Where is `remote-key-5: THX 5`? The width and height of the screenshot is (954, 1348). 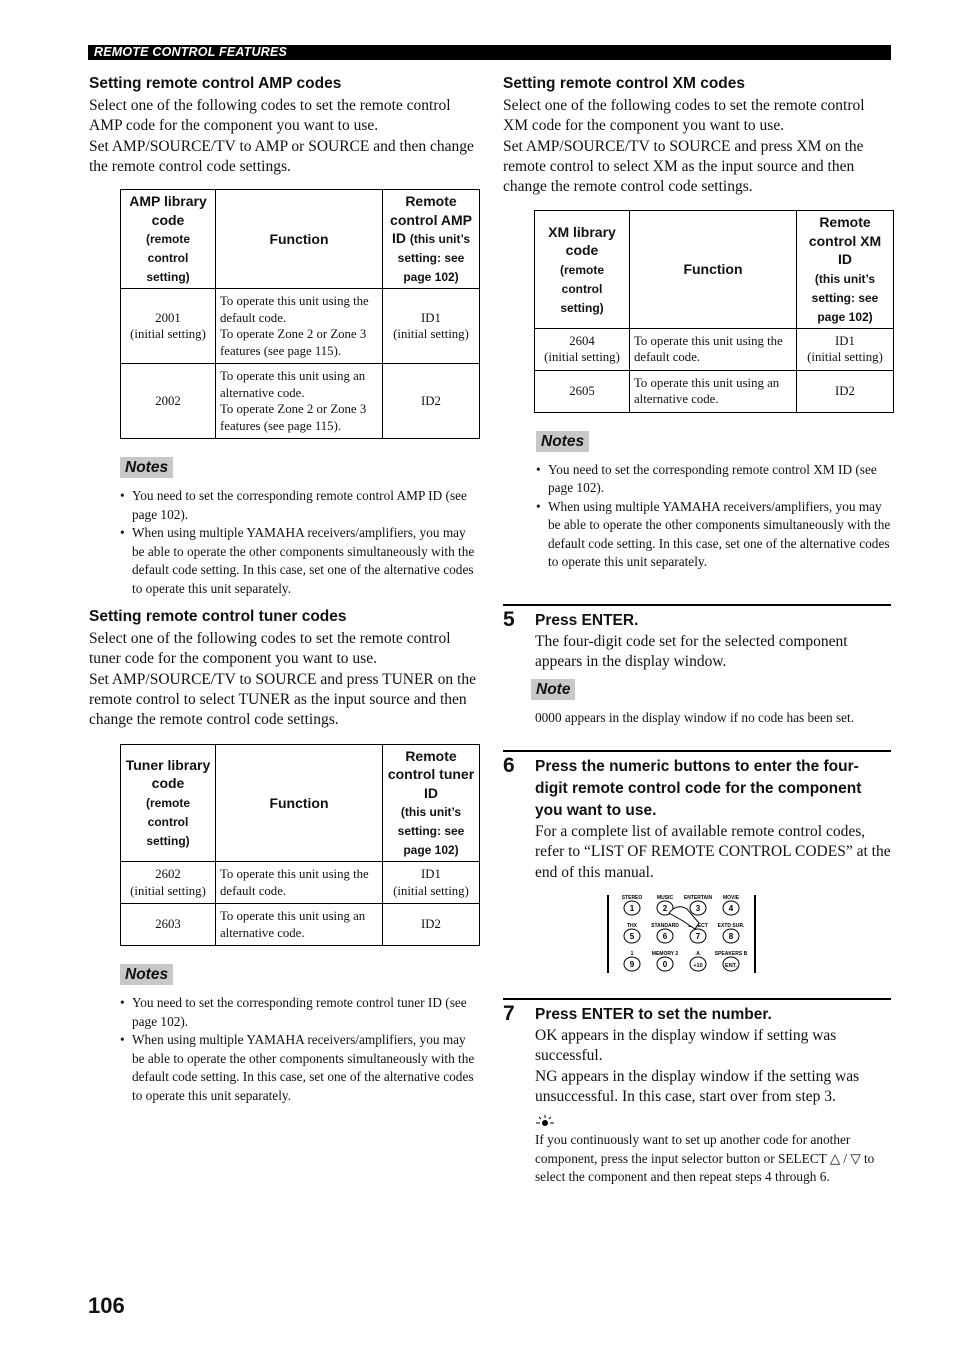 remote-key-5: THX 5 is located at coordinates (632, 933).